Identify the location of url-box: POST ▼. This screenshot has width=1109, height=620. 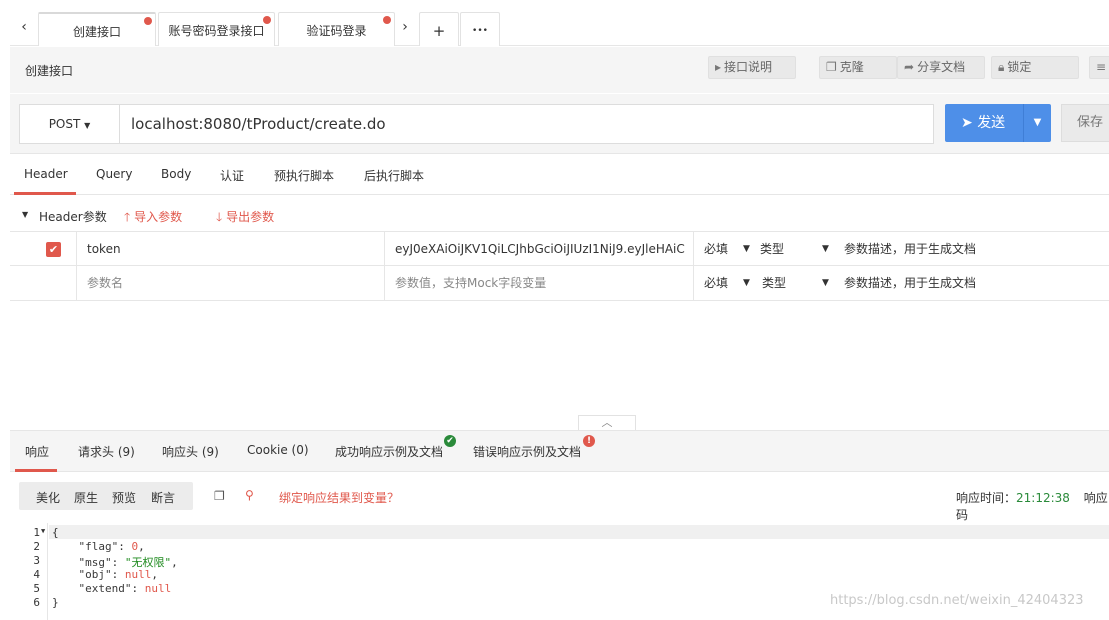
(476, 124).